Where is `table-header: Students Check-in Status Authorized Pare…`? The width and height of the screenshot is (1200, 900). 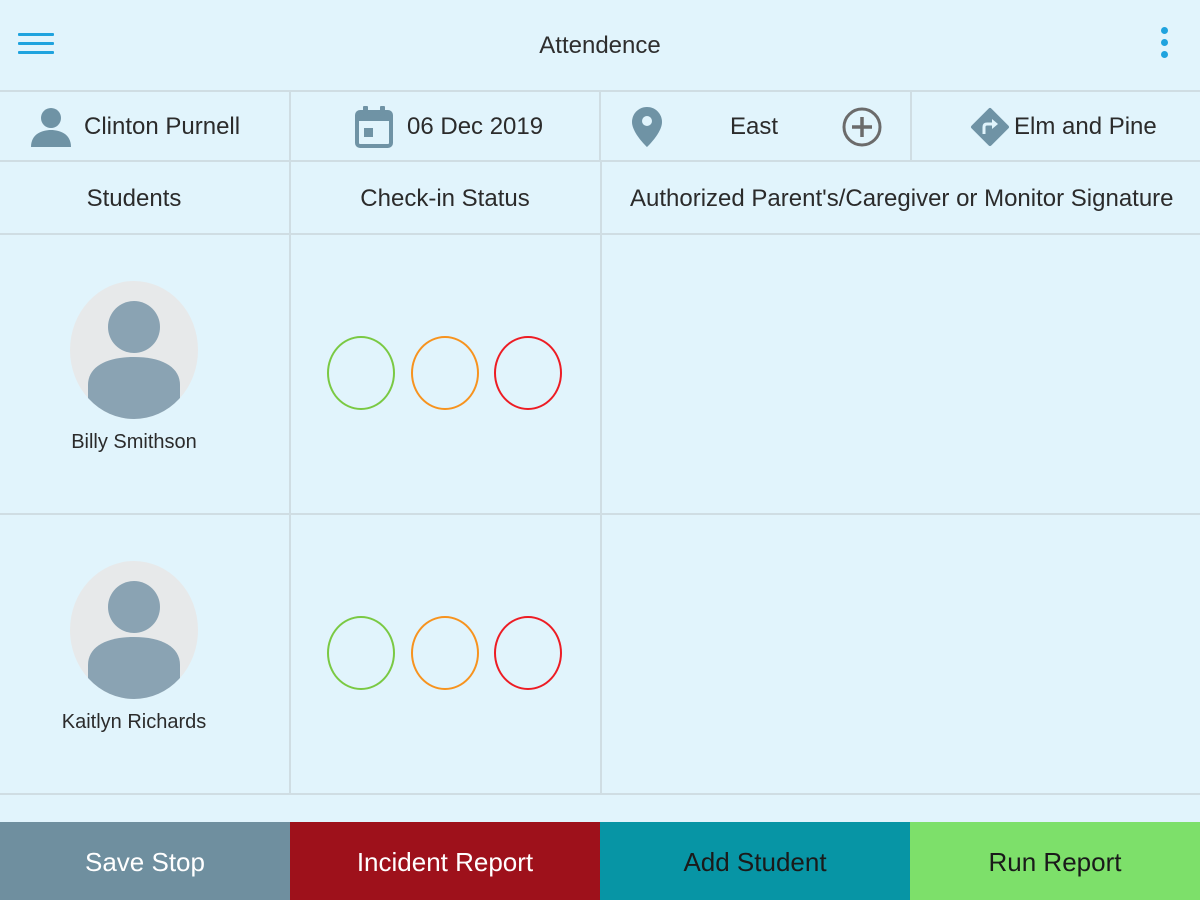
table-header: Students Check-in Status Authorized Pare… is located at coordinates (600, 198).